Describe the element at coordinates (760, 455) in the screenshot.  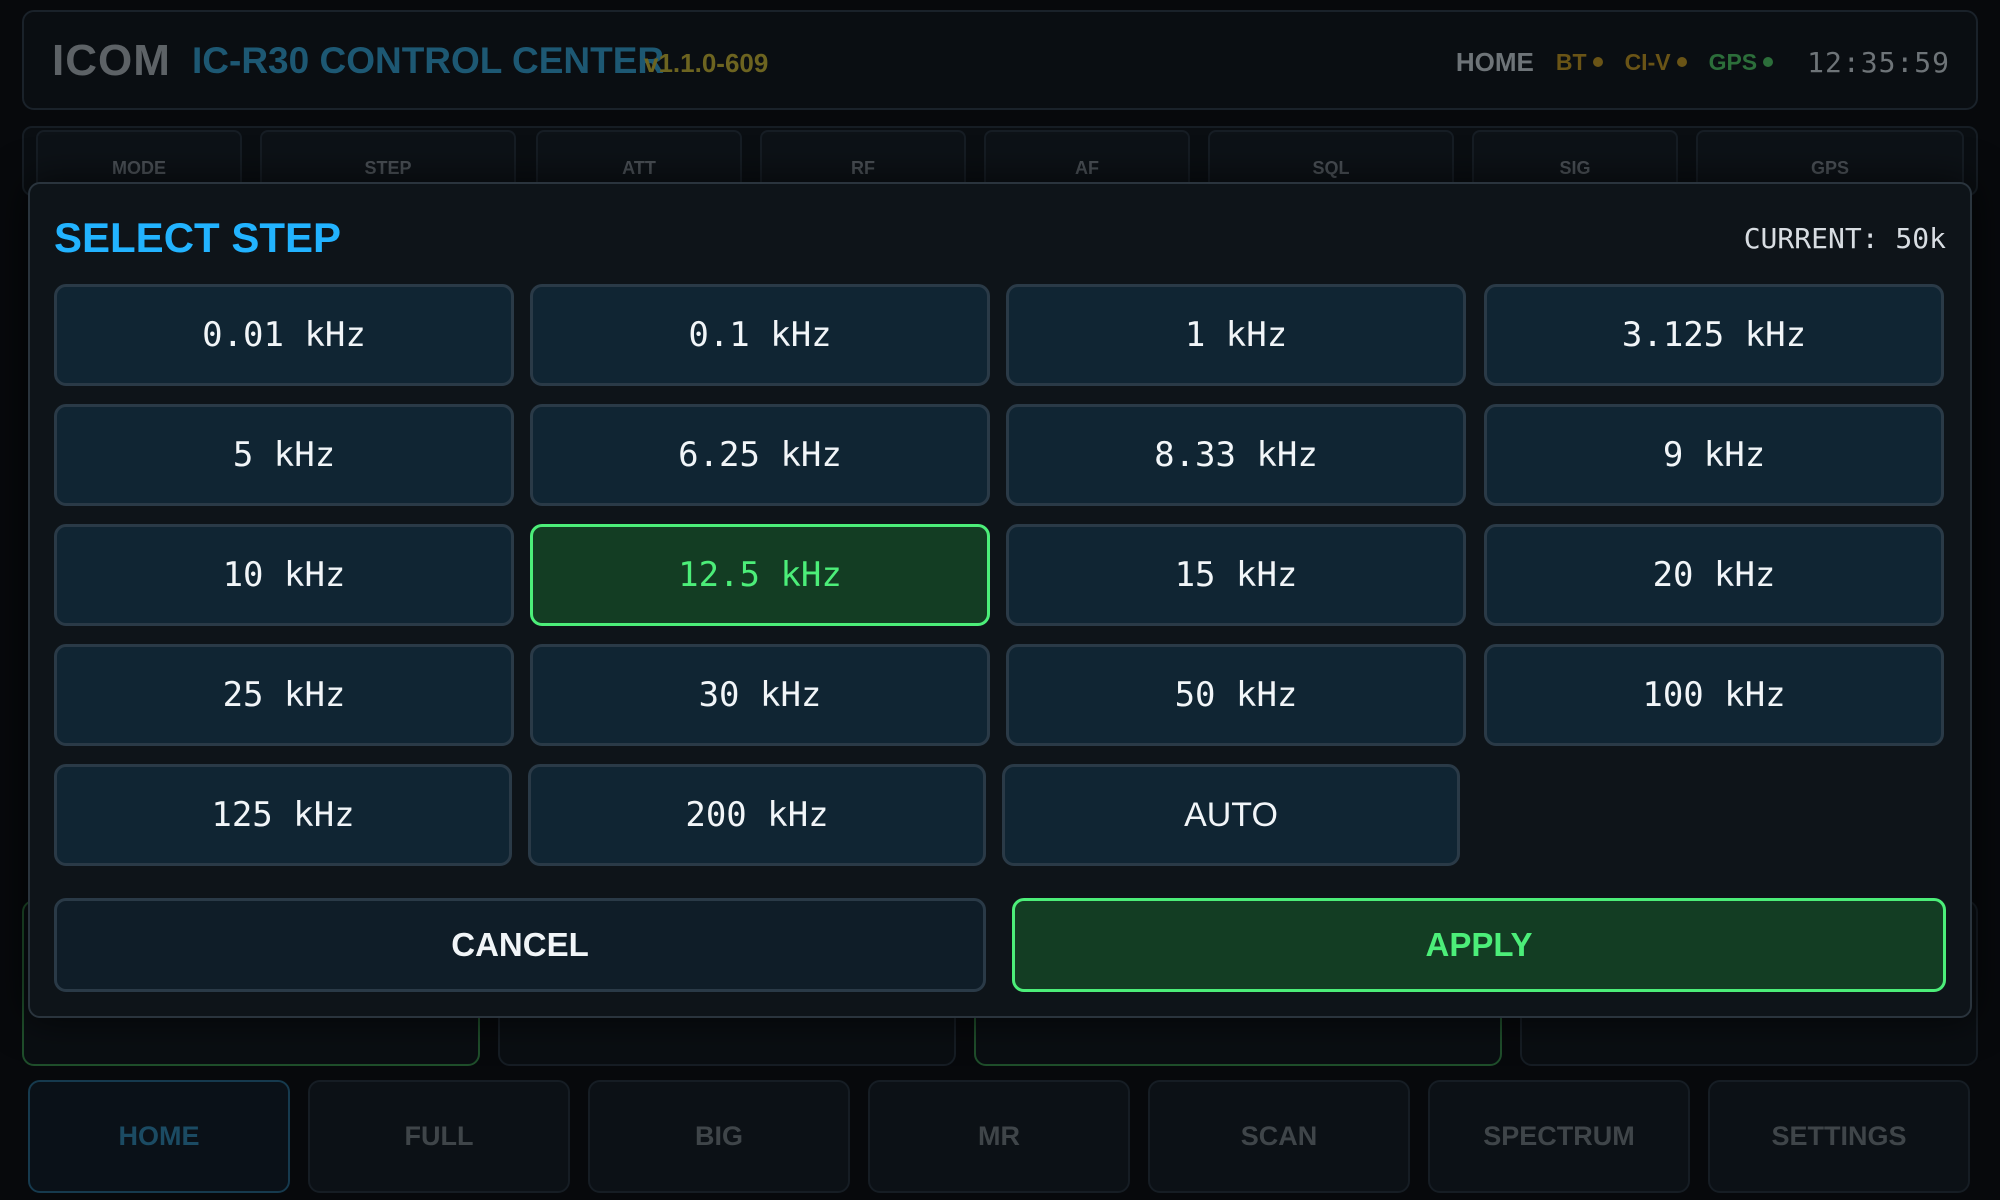
I see `step-option-6-25khz: 6.25 kHz` at that location.